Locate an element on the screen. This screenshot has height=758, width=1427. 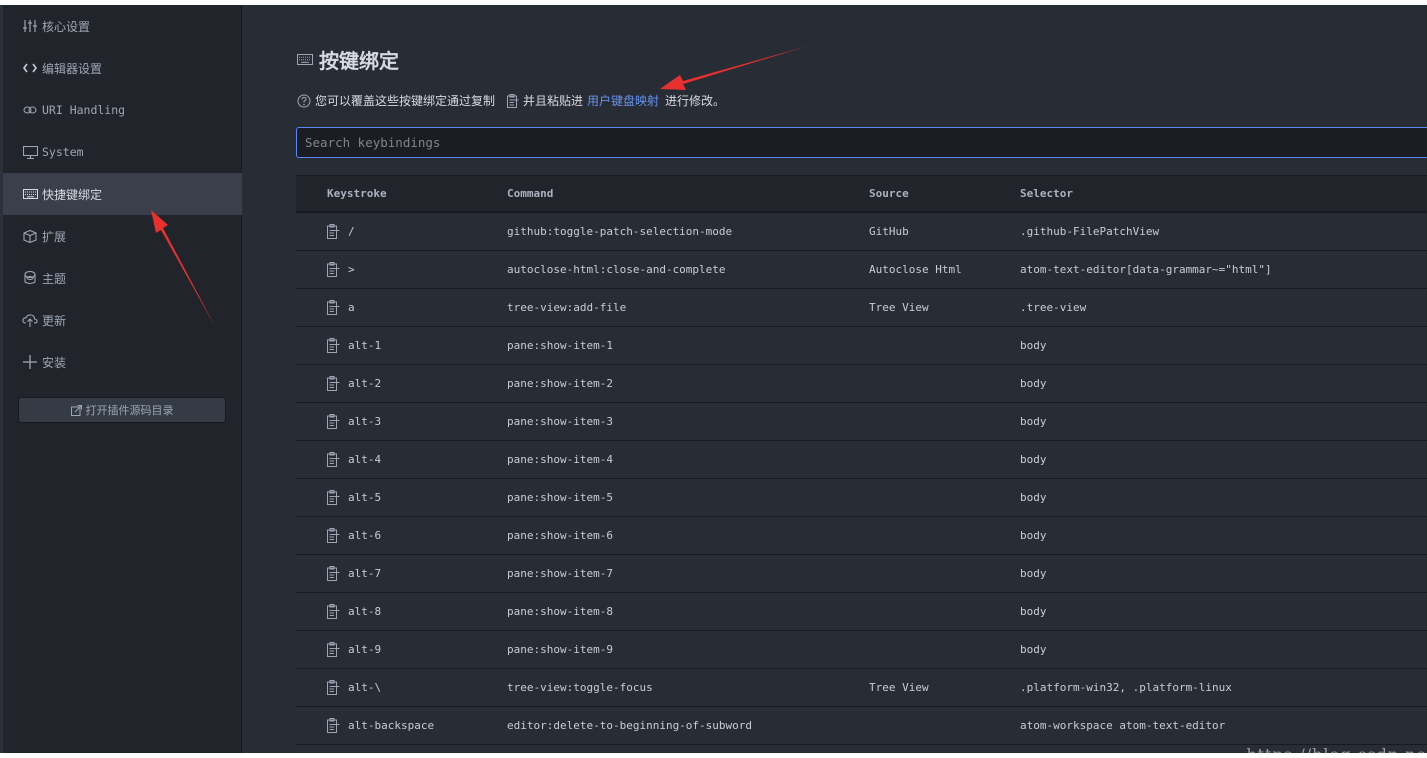
keystroke-cell: alt-5 is located at coordinates (354, 497).